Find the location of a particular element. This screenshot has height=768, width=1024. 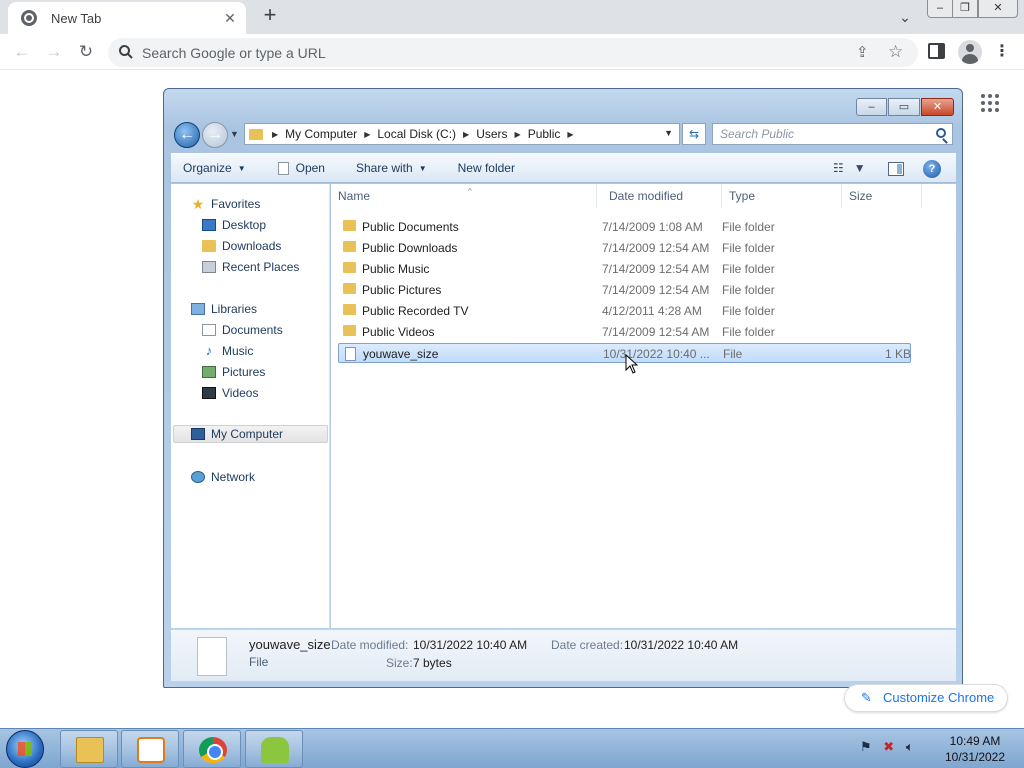

forward-button: → is located at coordinates (54, 52).